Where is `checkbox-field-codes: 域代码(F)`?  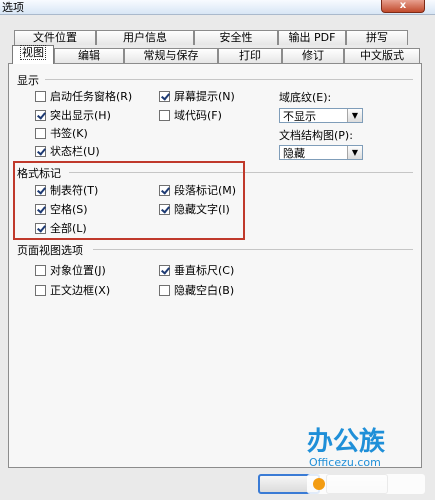 checkbox-field-codes: 域代码(F) is located at coordinates (190, 115).